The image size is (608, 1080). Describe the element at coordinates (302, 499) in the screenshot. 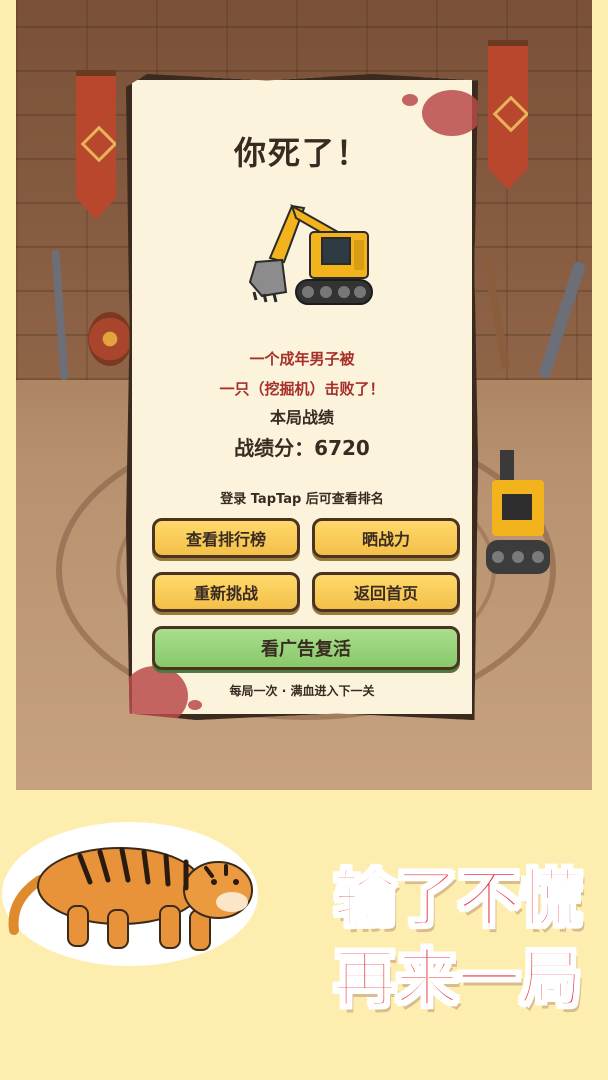

I see `login-hint: 登录 TapTap 后可查看排名` at that location.